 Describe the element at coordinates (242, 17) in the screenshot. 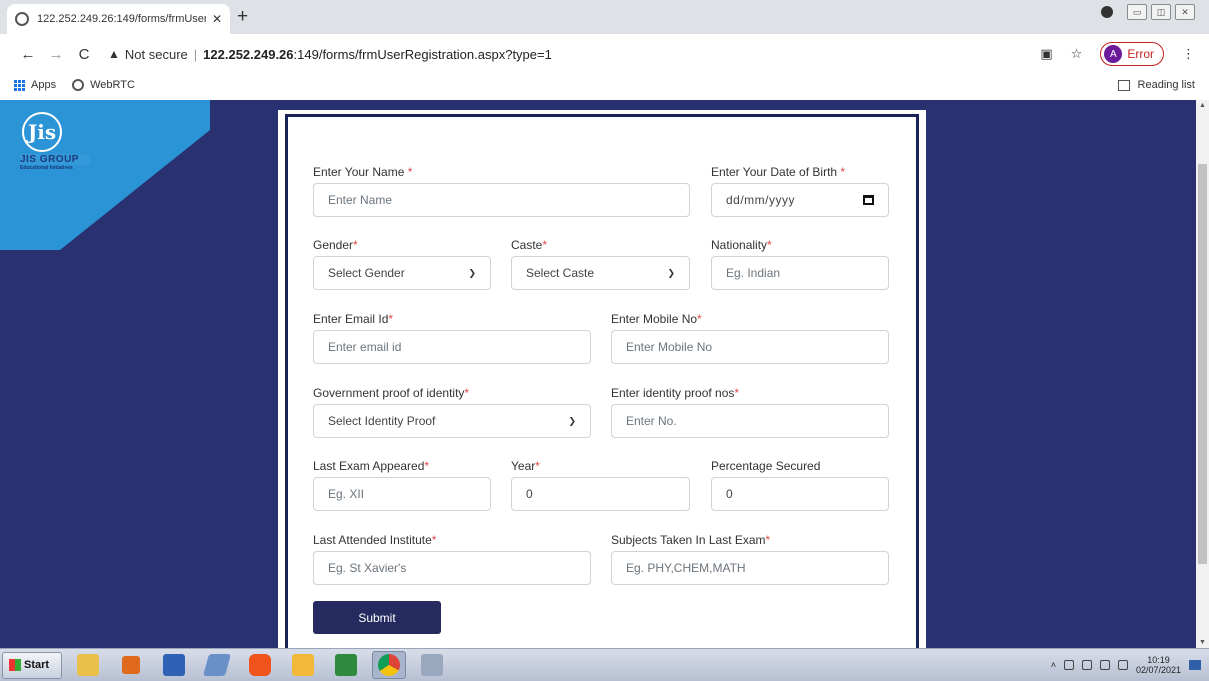

I see `new-tab-button: +` at that location.